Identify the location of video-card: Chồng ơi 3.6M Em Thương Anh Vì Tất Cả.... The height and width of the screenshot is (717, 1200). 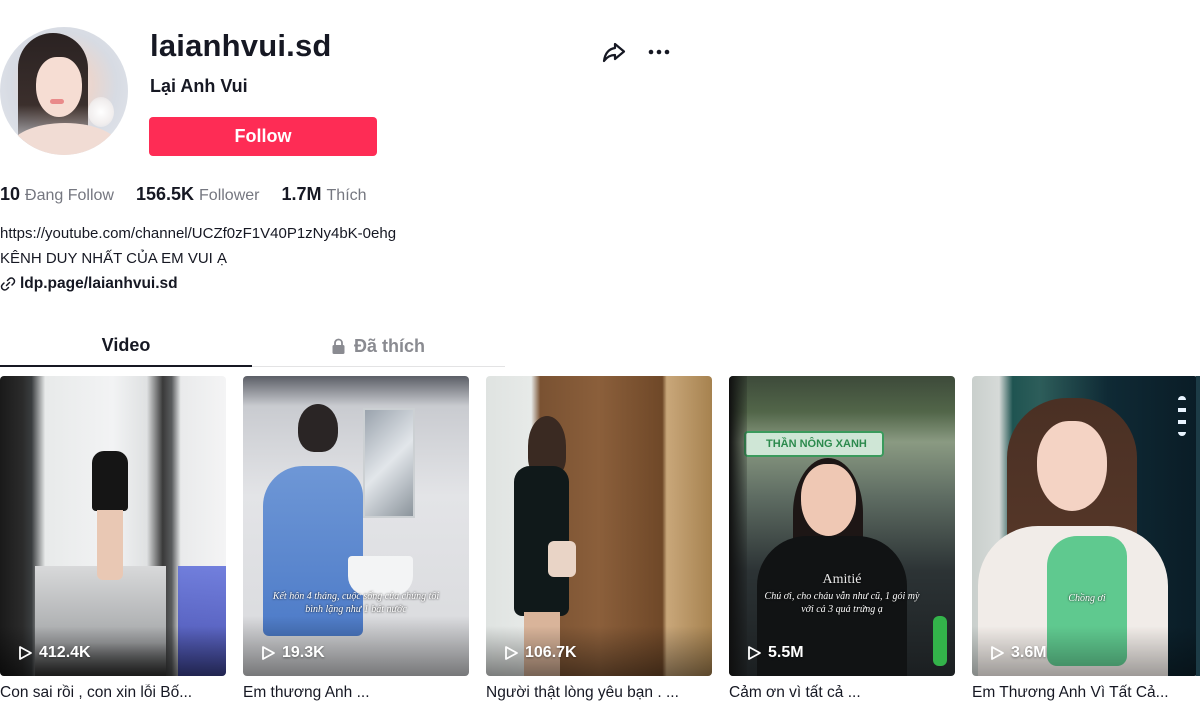
(1085, 538).